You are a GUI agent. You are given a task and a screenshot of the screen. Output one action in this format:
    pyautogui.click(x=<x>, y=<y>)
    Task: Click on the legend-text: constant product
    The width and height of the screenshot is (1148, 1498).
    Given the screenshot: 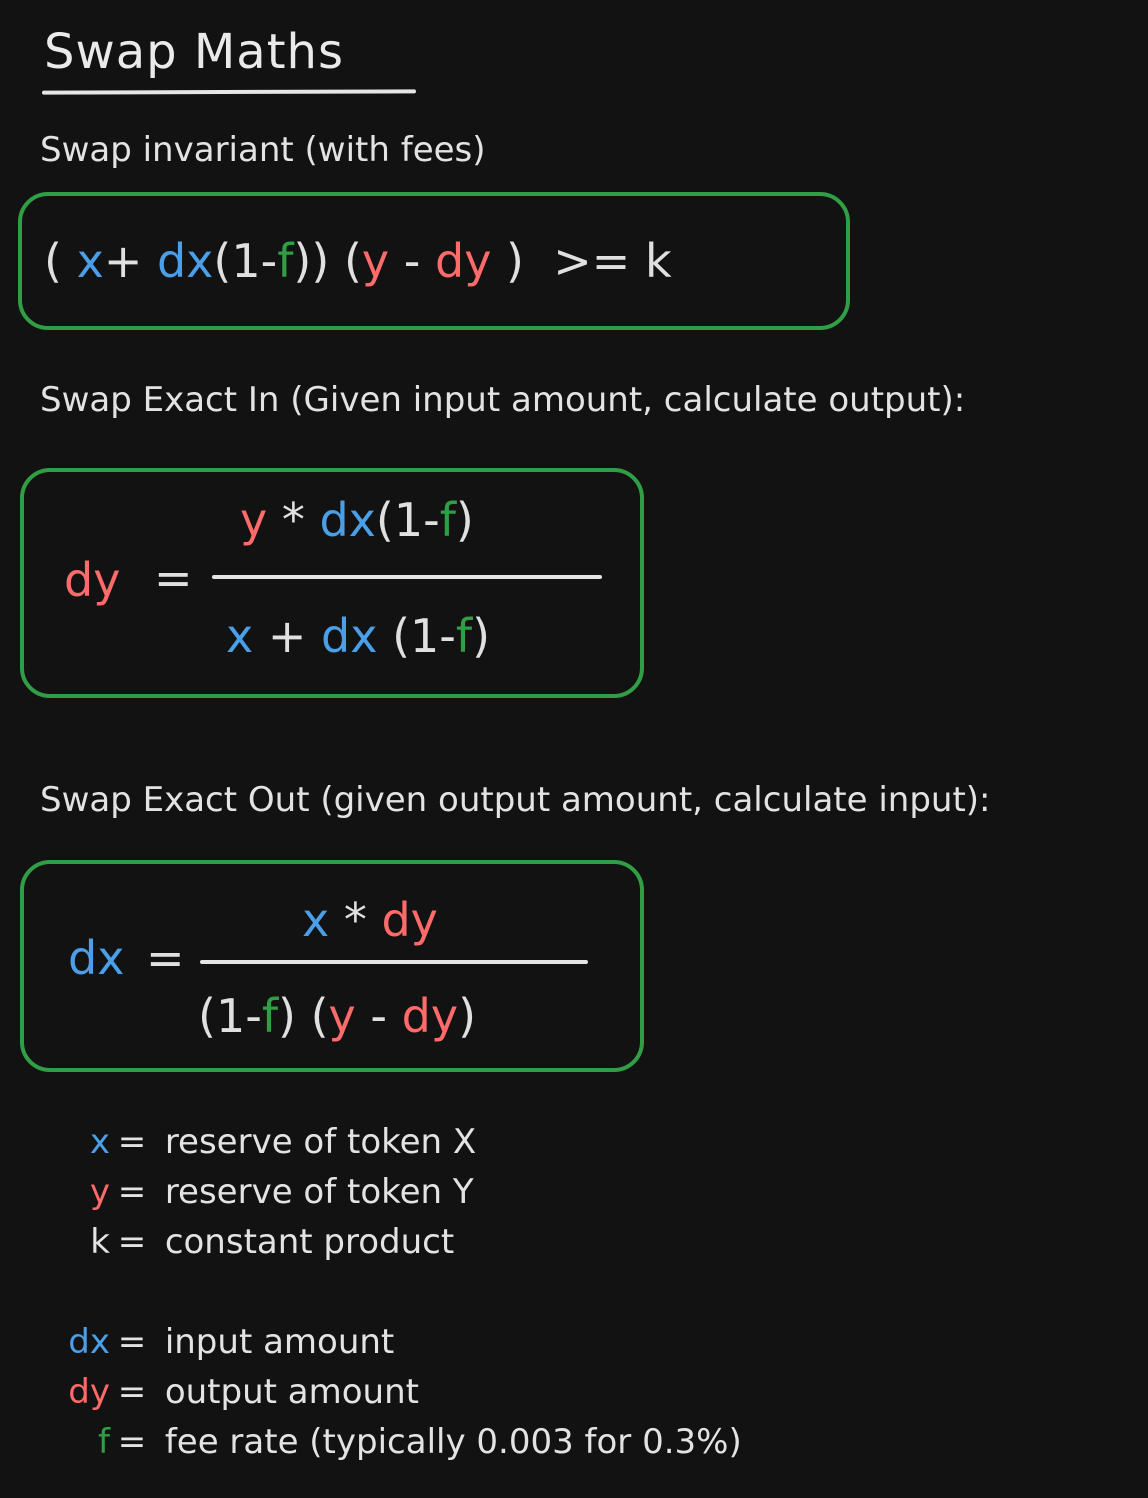 What is the action you would take?
    pyautogui.click(x=309, y=1242)
    